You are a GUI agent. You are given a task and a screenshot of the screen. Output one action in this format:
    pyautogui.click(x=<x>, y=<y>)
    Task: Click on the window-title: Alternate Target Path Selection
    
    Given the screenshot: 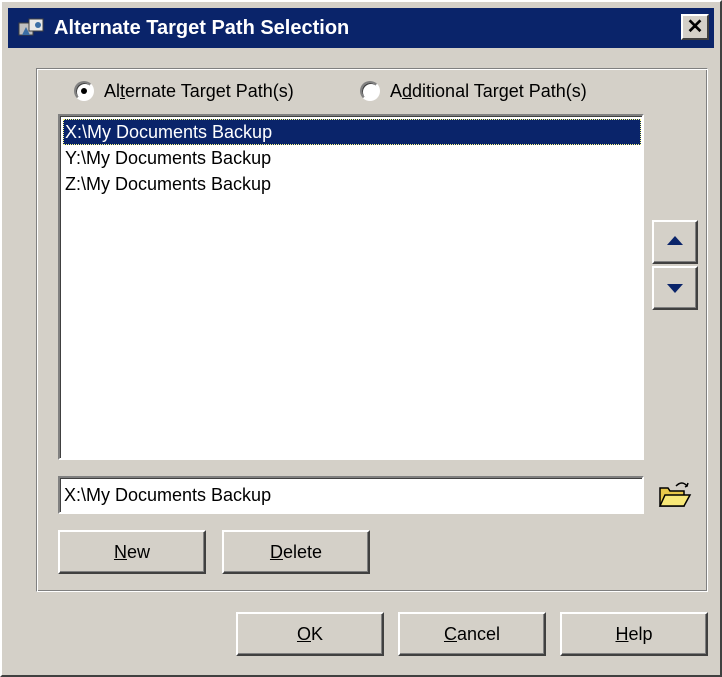 What is the action you would take?
    pyautogui.click(x=202, y=28)
    